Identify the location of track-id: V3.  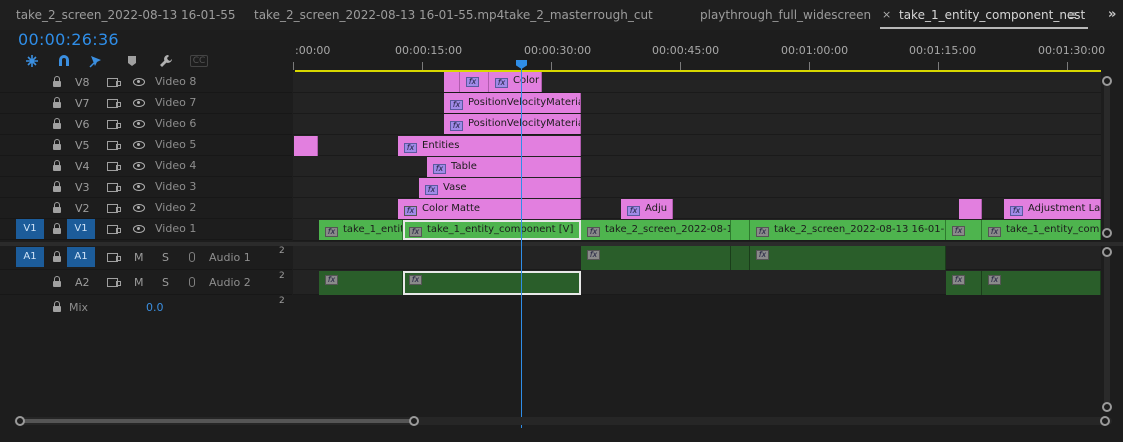
(82, 187).